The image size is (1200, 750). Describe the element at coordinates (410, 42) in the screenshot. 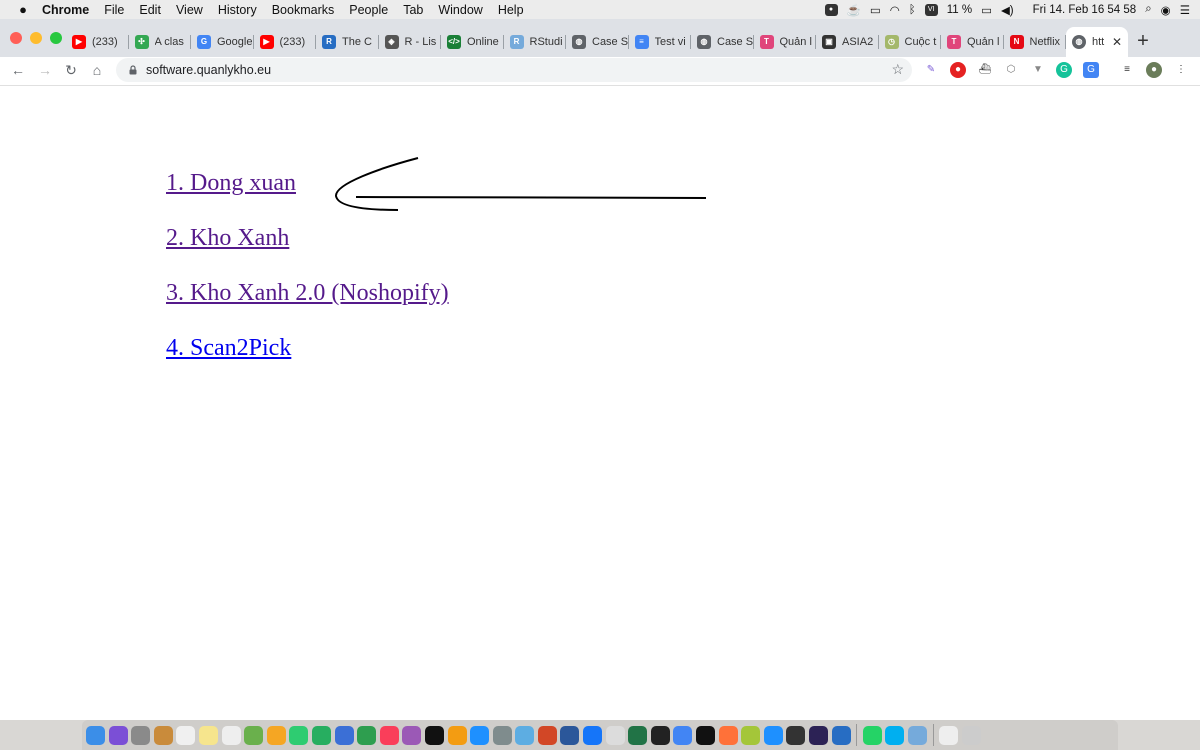

I see `browser-tab: ◈ R - Lis` at that location.